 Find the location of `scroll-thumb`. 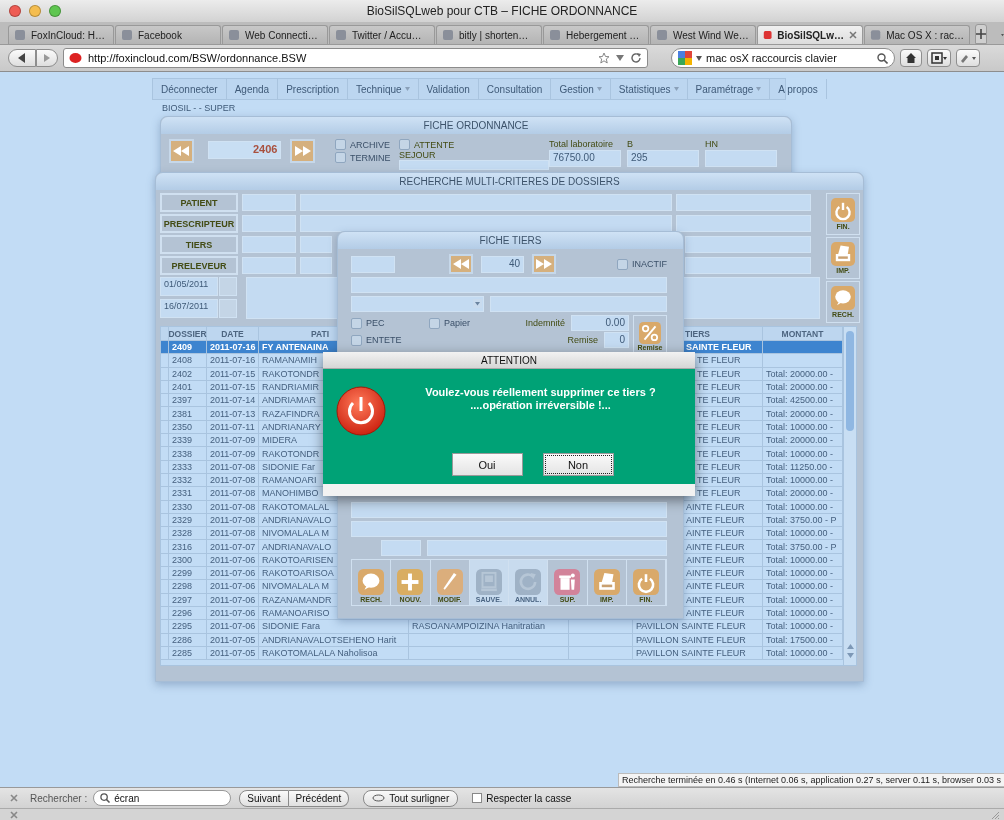

scroll-thumb is located at coordinates (850, 381).